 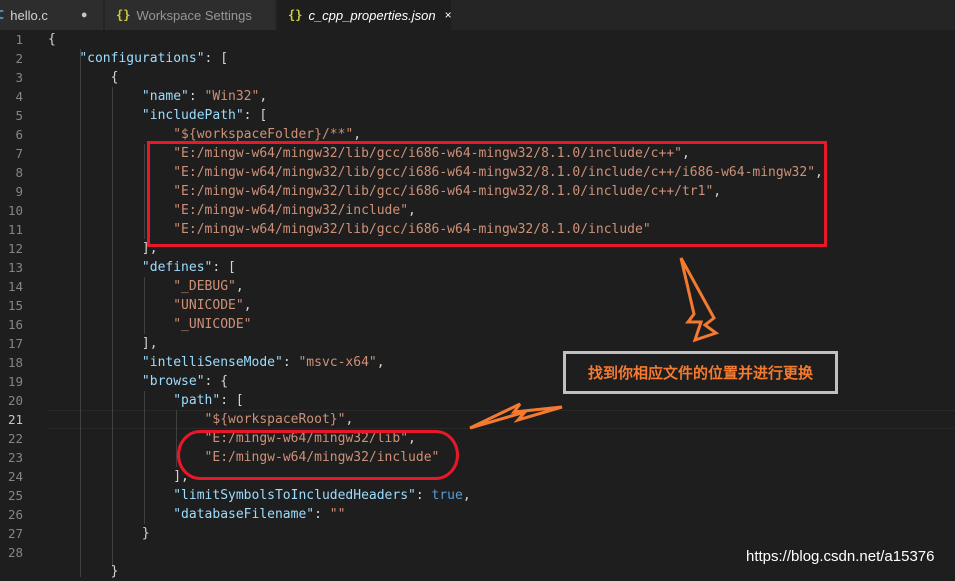 I want to click on annotation-note: 找到你相应文件的位置并进行更换, so click(x=700, y=372).